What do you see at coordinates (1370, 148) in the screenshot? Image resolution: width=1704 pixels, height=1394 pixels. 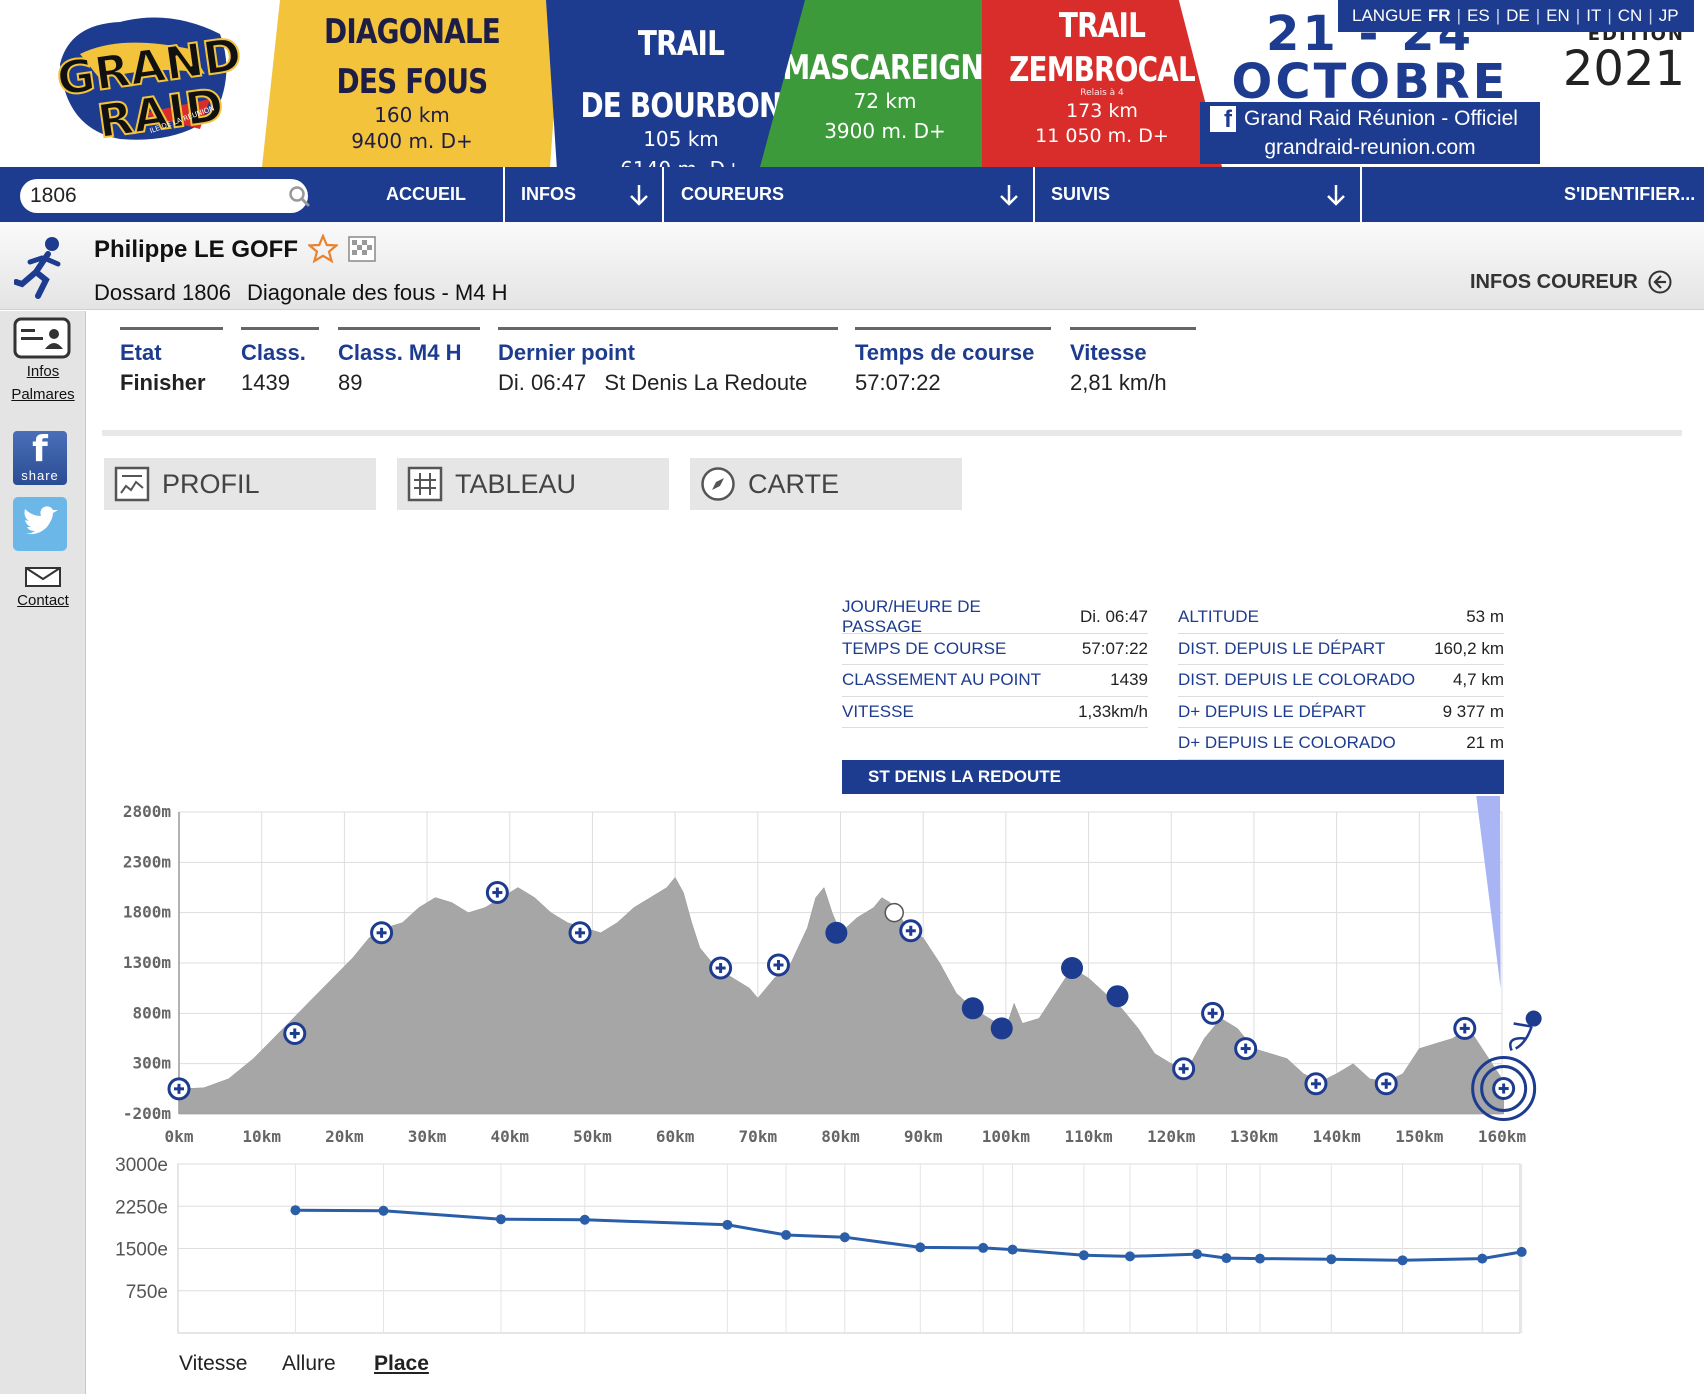 I see `website-link: grandraid-reunion.com` at bounding box center [1370, 148].